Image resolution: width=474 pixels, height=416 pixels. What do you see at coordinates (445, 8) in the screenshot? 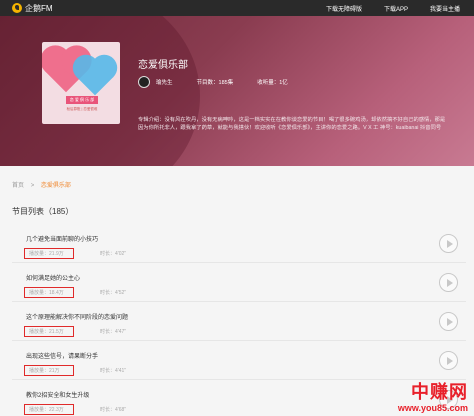
I see `become-host-link: 我要当主播` at bounding box center [445, 8].